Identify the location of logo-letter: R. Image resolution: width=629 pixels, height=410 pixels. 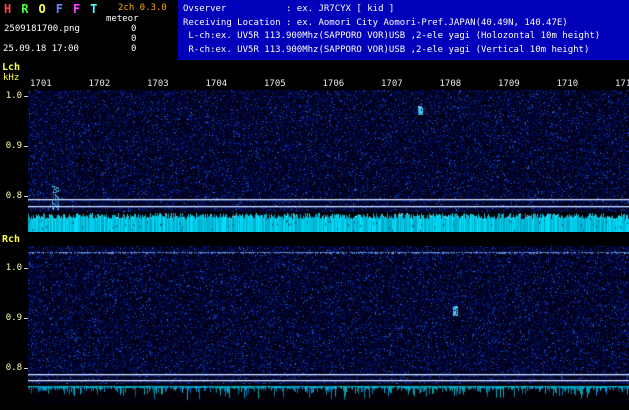
(25, 9).